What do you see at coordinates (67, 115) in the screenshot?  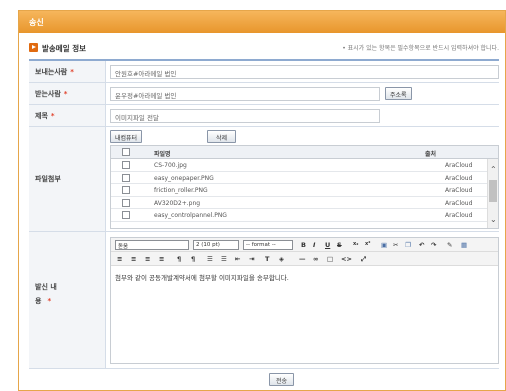 I see `subject-label: 제목 *` at bounding box center [67, 115].